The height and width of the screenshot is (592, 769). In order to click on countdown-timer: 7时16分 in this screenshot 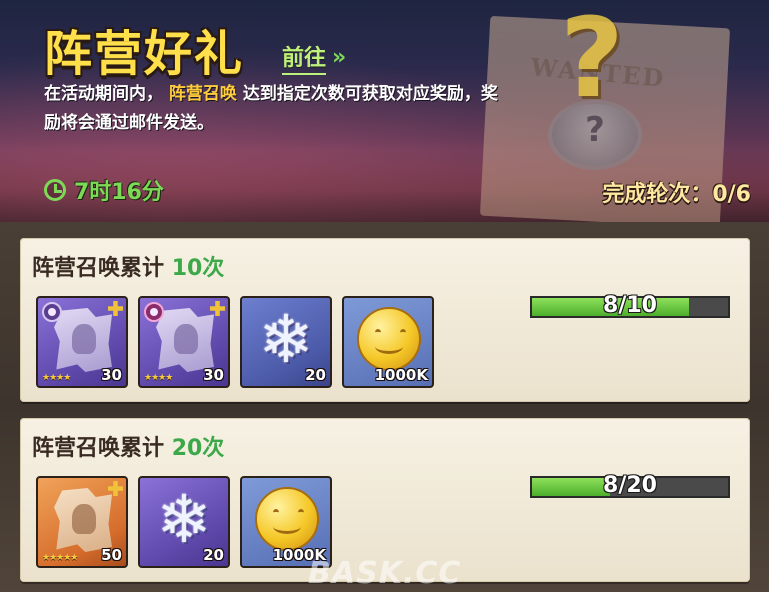, I will do `click(104, 190)`.